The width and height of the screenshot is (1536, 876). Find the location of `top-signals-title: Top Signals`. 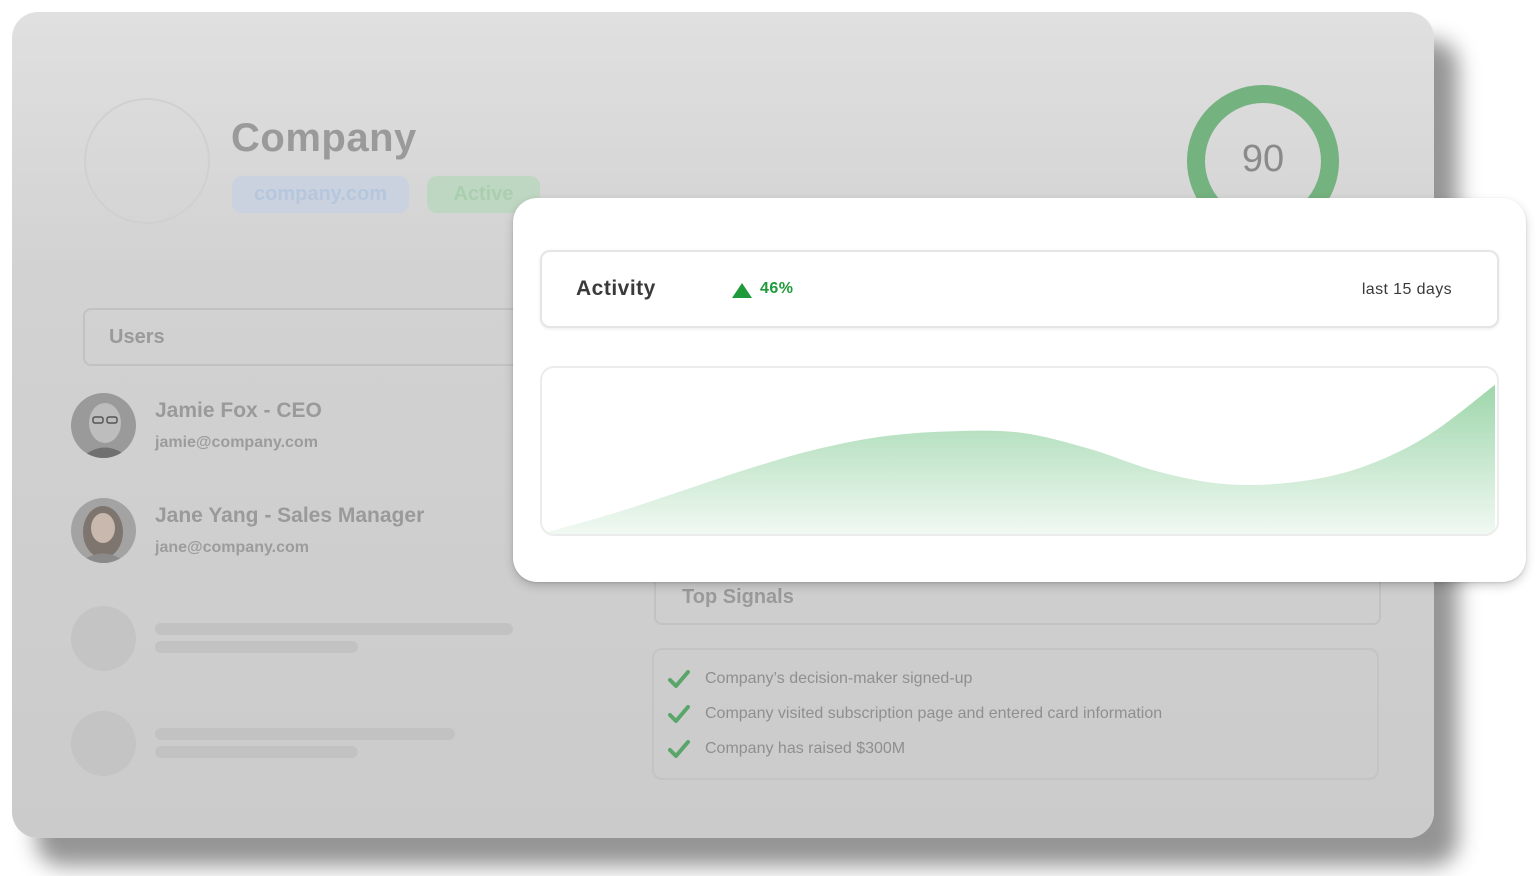

top-signals-title: Top Signals is located at coordinates (738, 597).